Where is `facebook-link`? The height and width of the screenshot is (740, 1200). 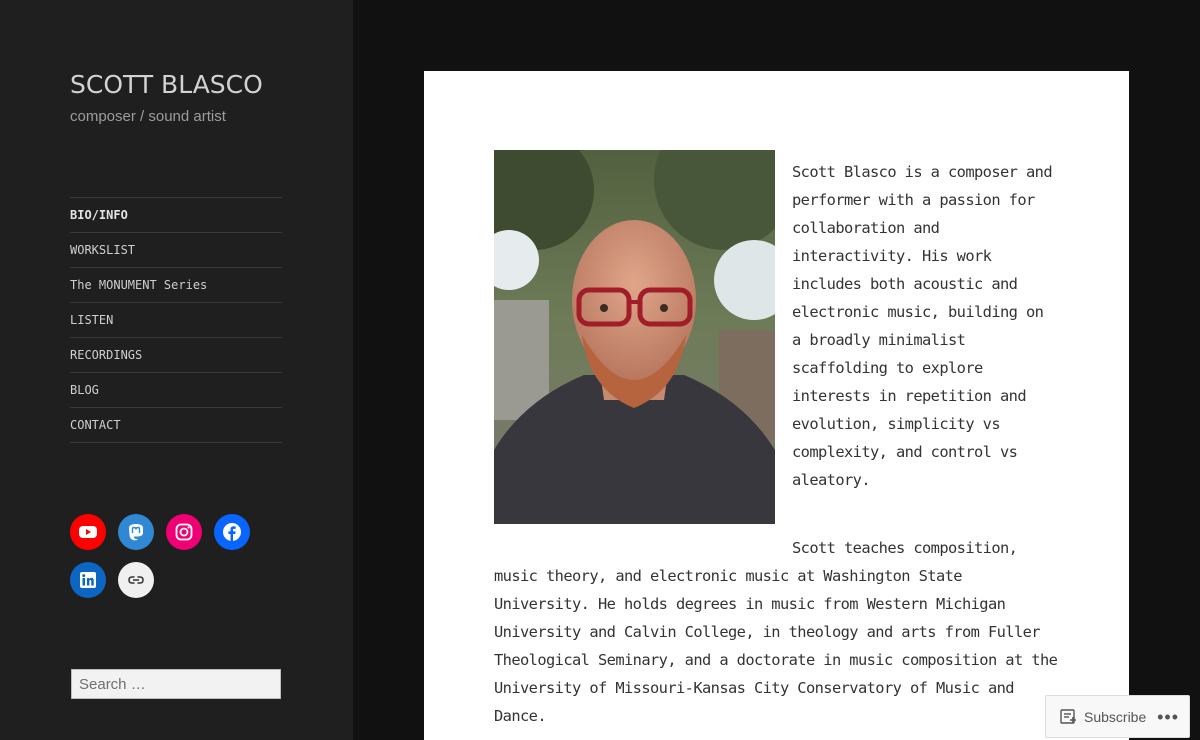
facebook-link is located at coordinates (232, 532).